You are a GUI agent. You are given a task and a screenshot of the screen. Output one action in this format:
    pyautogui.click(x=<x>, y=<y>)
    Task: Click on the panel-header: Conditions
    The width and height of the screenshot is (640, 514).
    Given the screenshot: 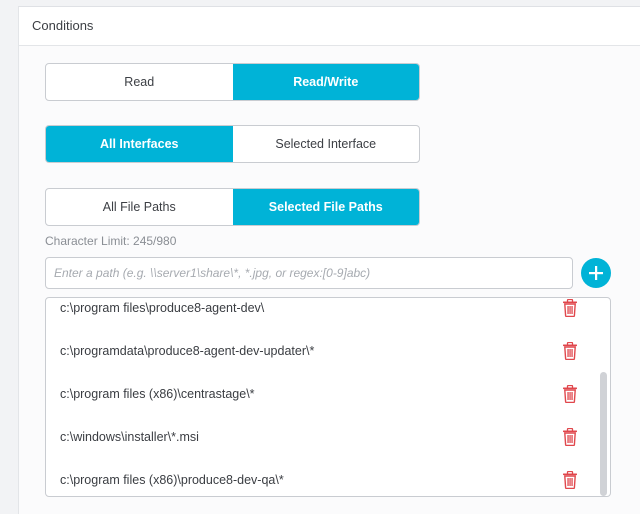 What is the action you would take?
    pyautogui.click(x=329, y=26)
    